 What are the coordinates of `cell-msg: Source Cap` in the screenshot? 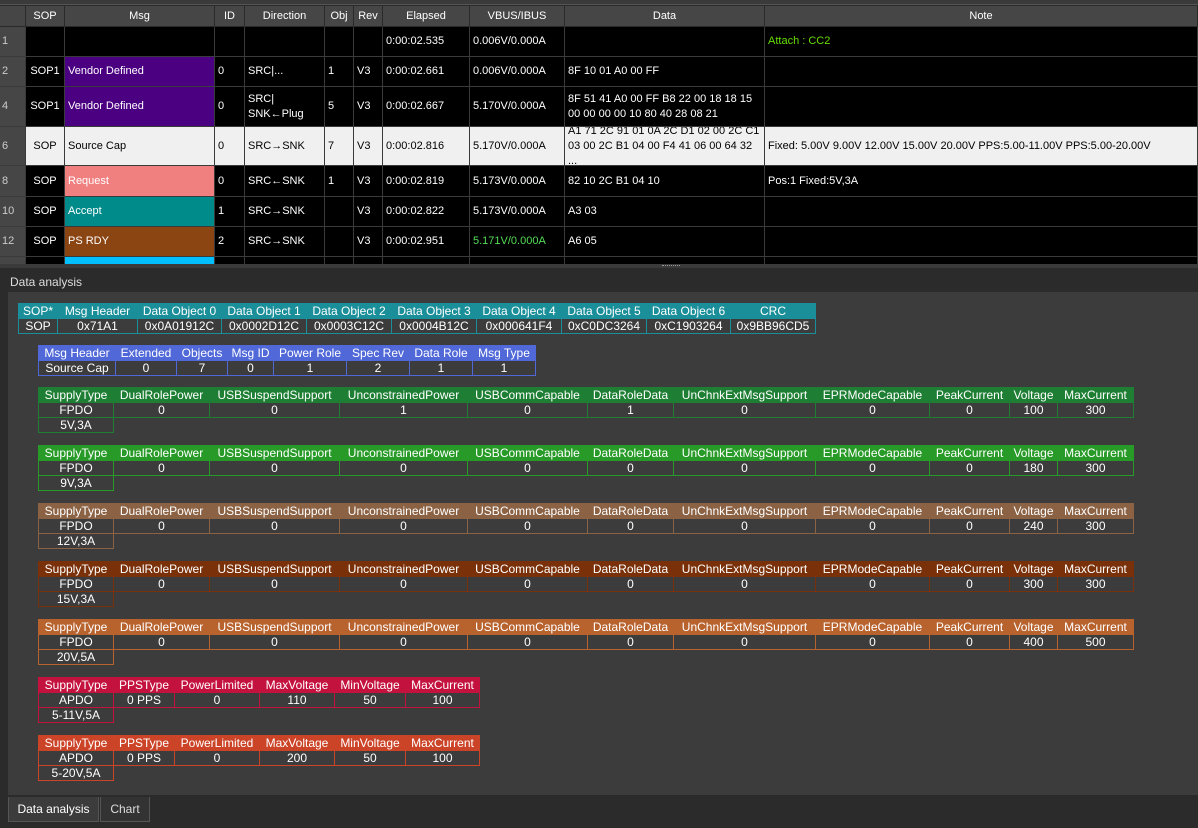 It's located at (140, 146).